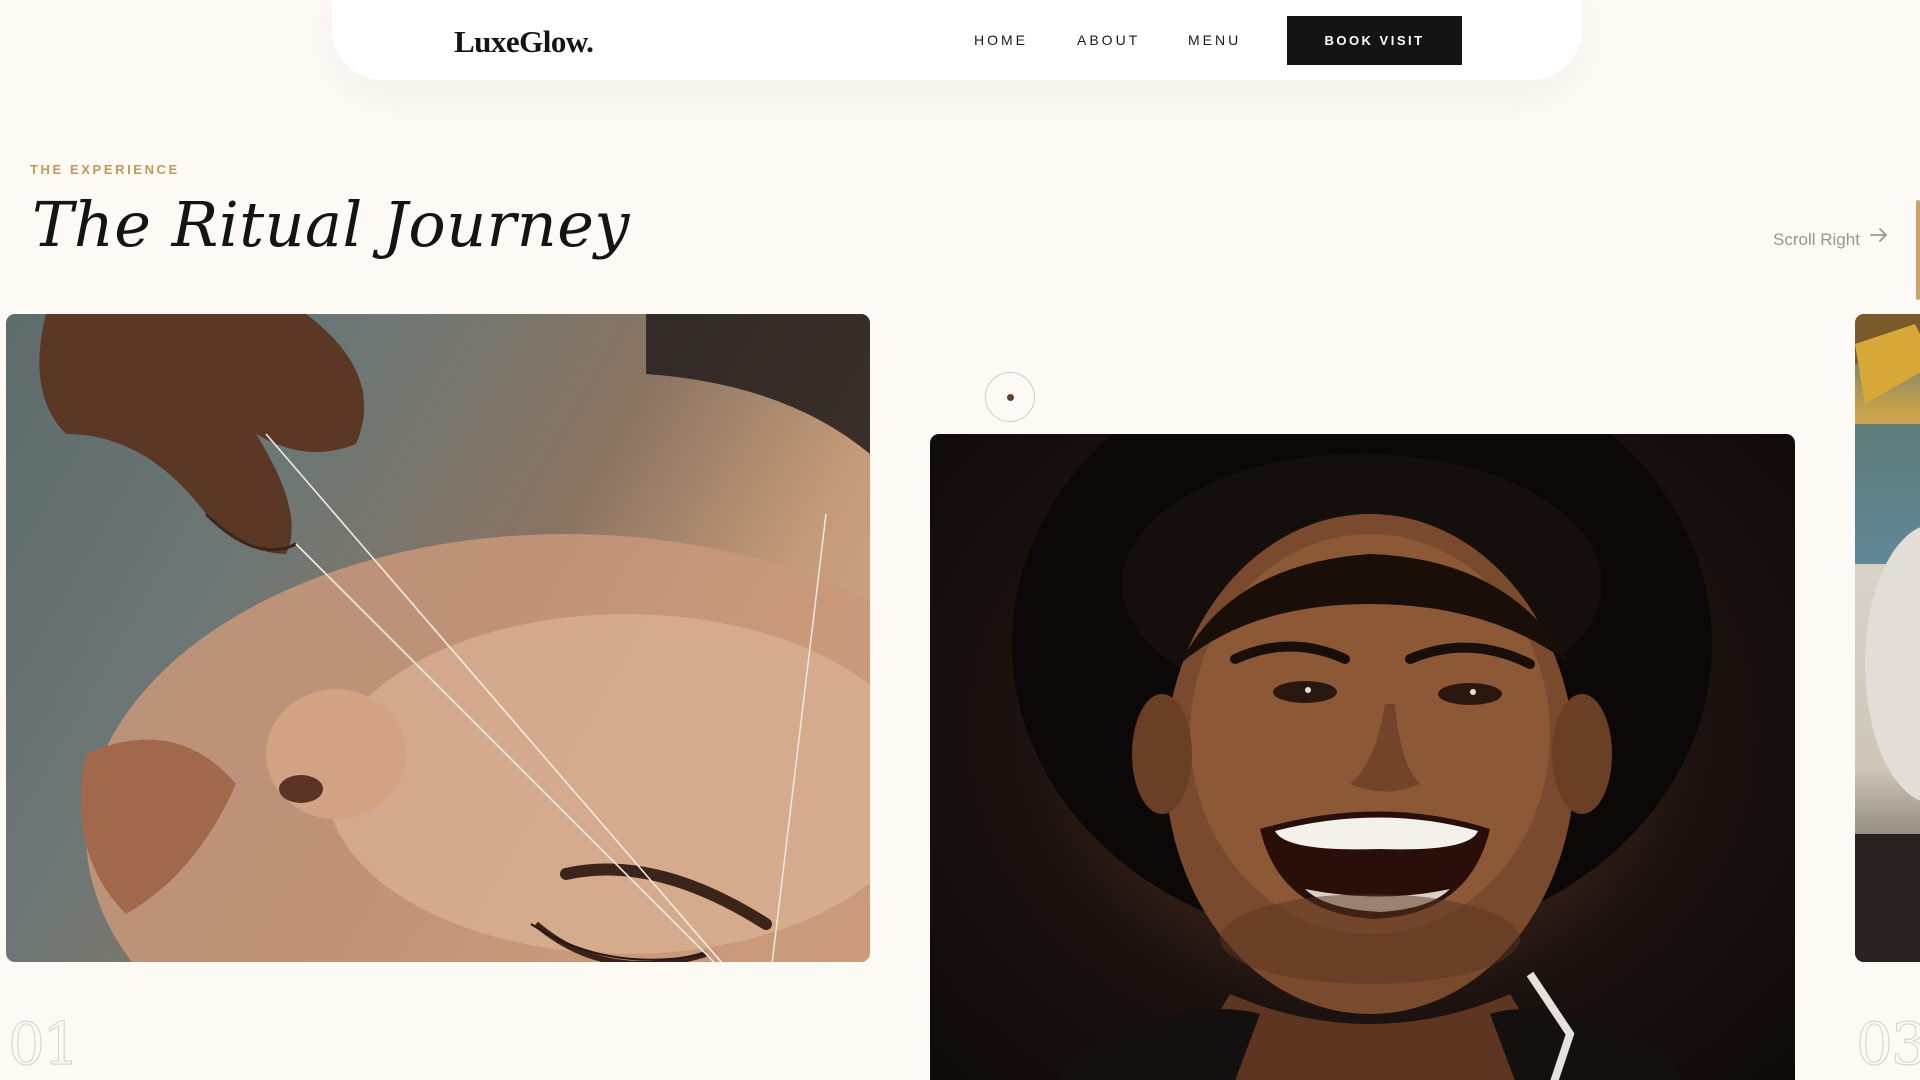  I want to click on arrow-right-icon, so click(1878, 235).